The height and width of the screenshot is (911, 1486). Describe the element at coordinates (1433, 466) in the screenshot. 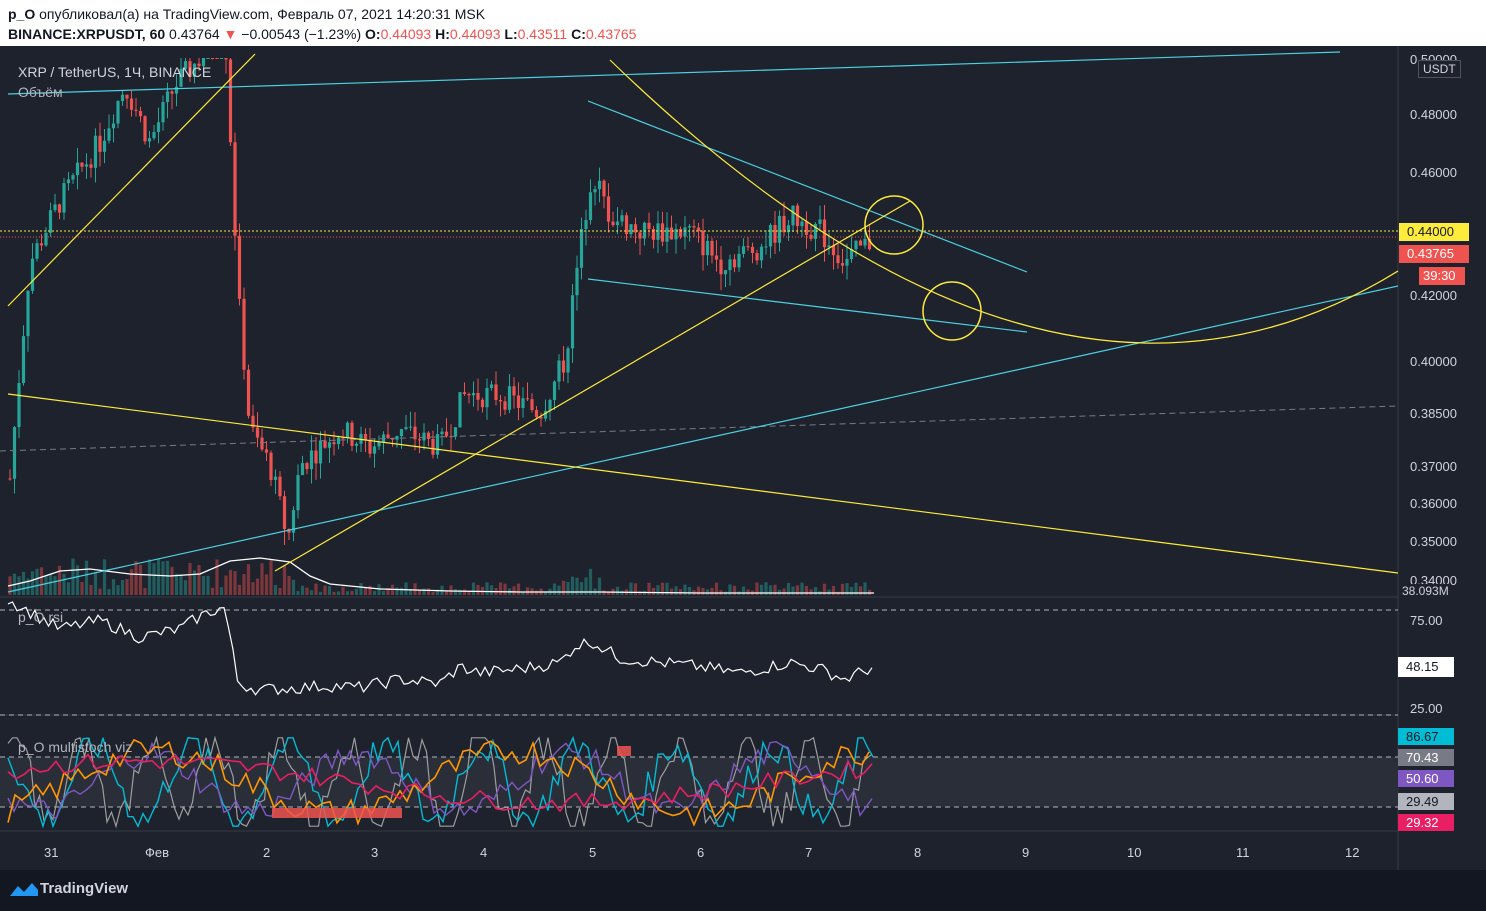

I see `price-tick: 0.37000` at that location.